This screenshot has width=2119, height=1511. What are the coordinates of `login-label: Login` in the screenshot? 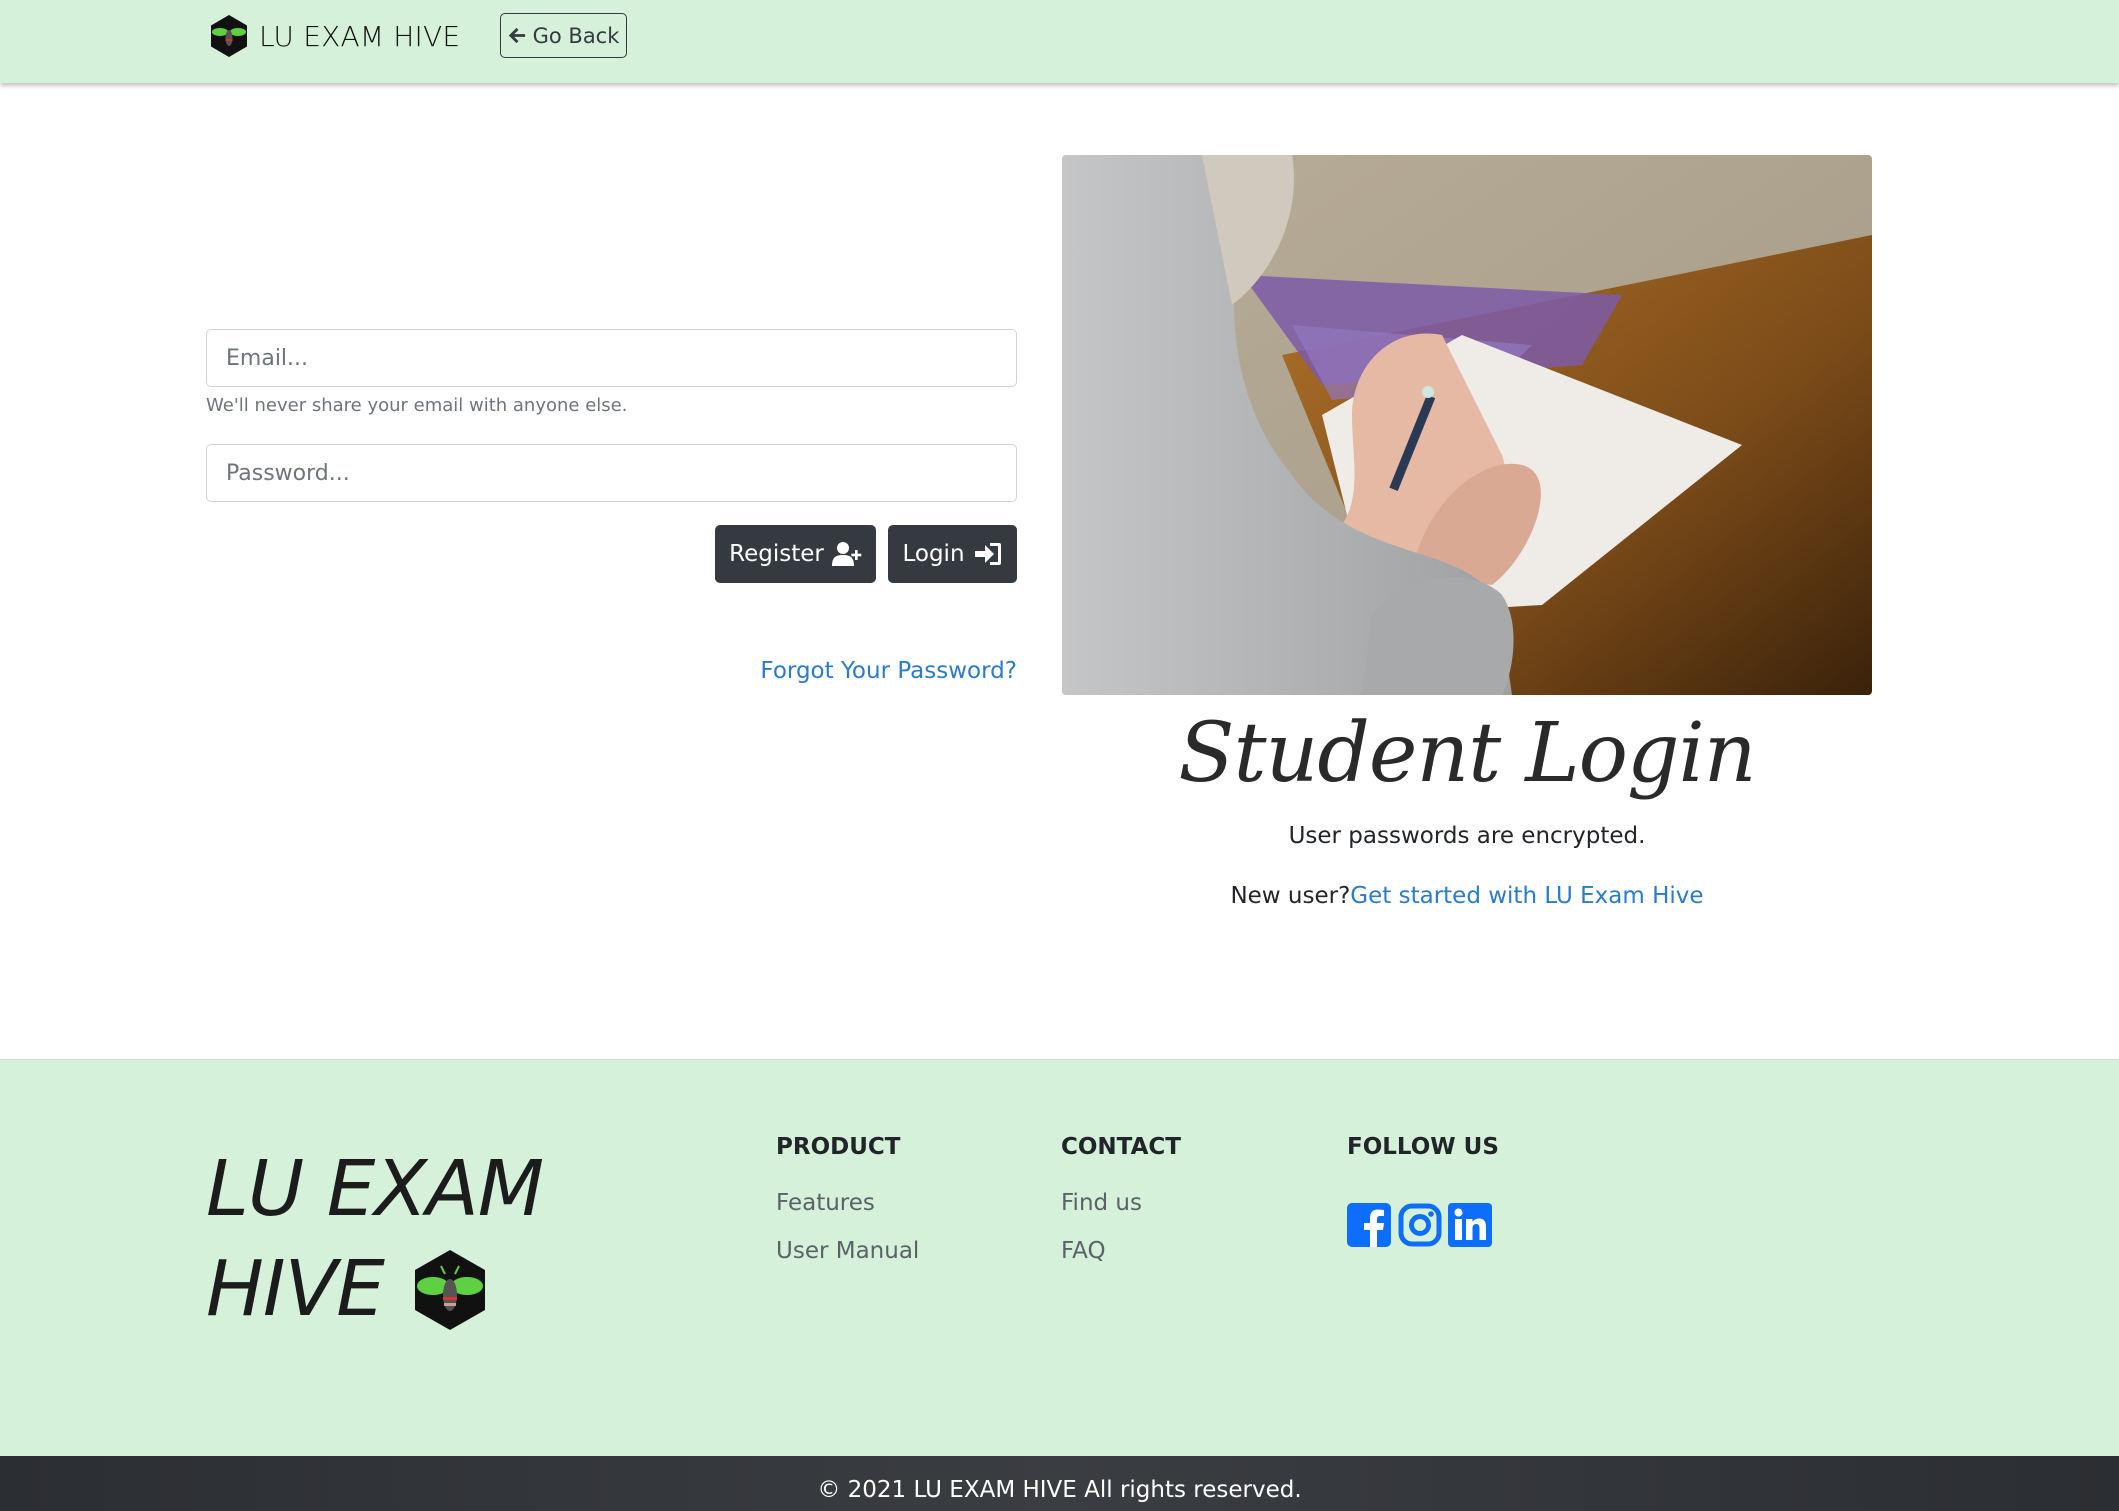 It's located at (933, 554).